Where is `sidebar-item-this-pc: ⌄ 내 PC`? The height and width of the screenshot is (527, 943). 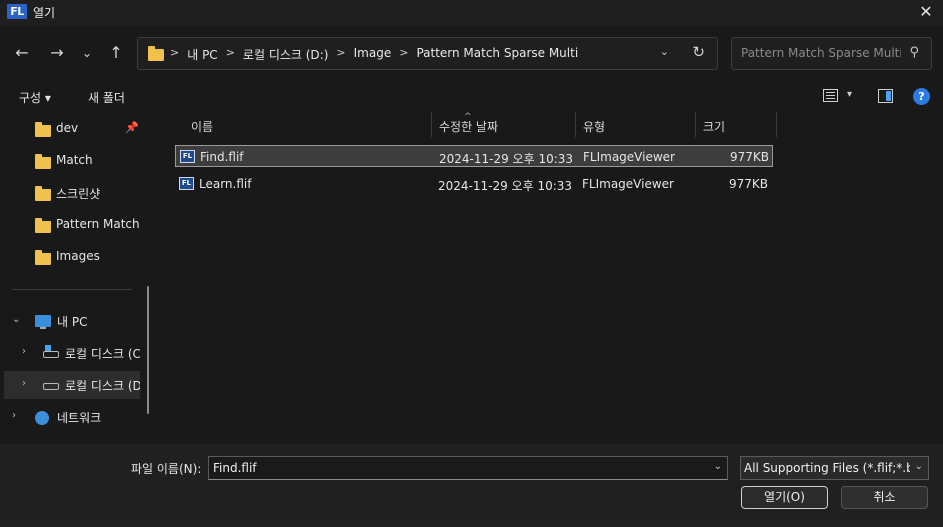 sidebar-item-this-pc: ⌄ 내 PC is located at coordinates (70, 321).